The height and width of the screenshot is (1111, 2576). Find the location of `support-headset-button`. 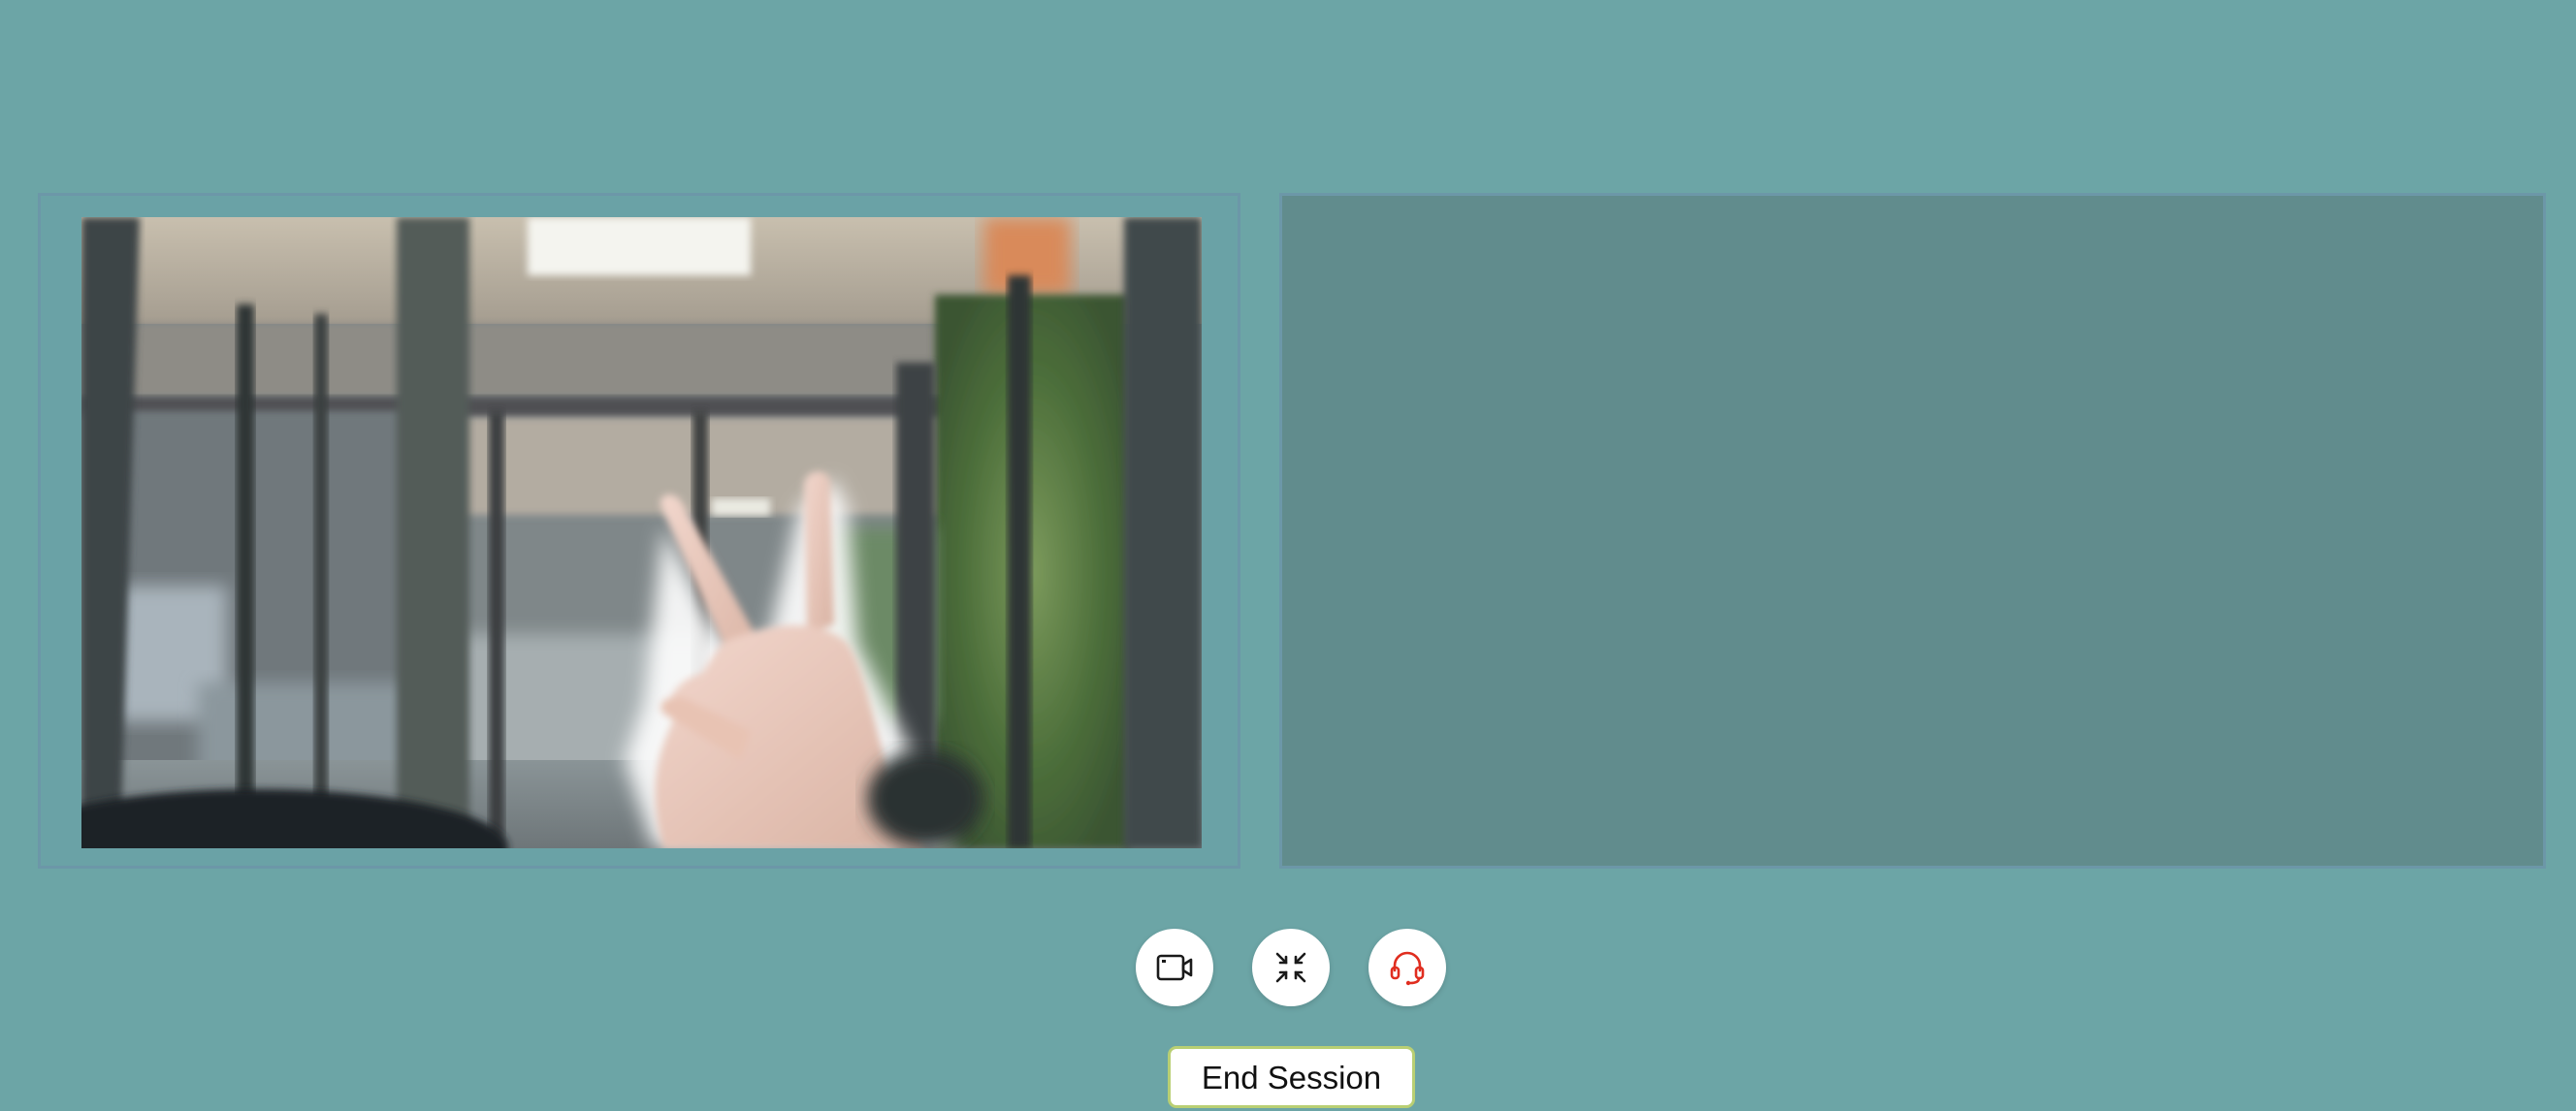

support-headset-button is located at coordinates (1407, 968).